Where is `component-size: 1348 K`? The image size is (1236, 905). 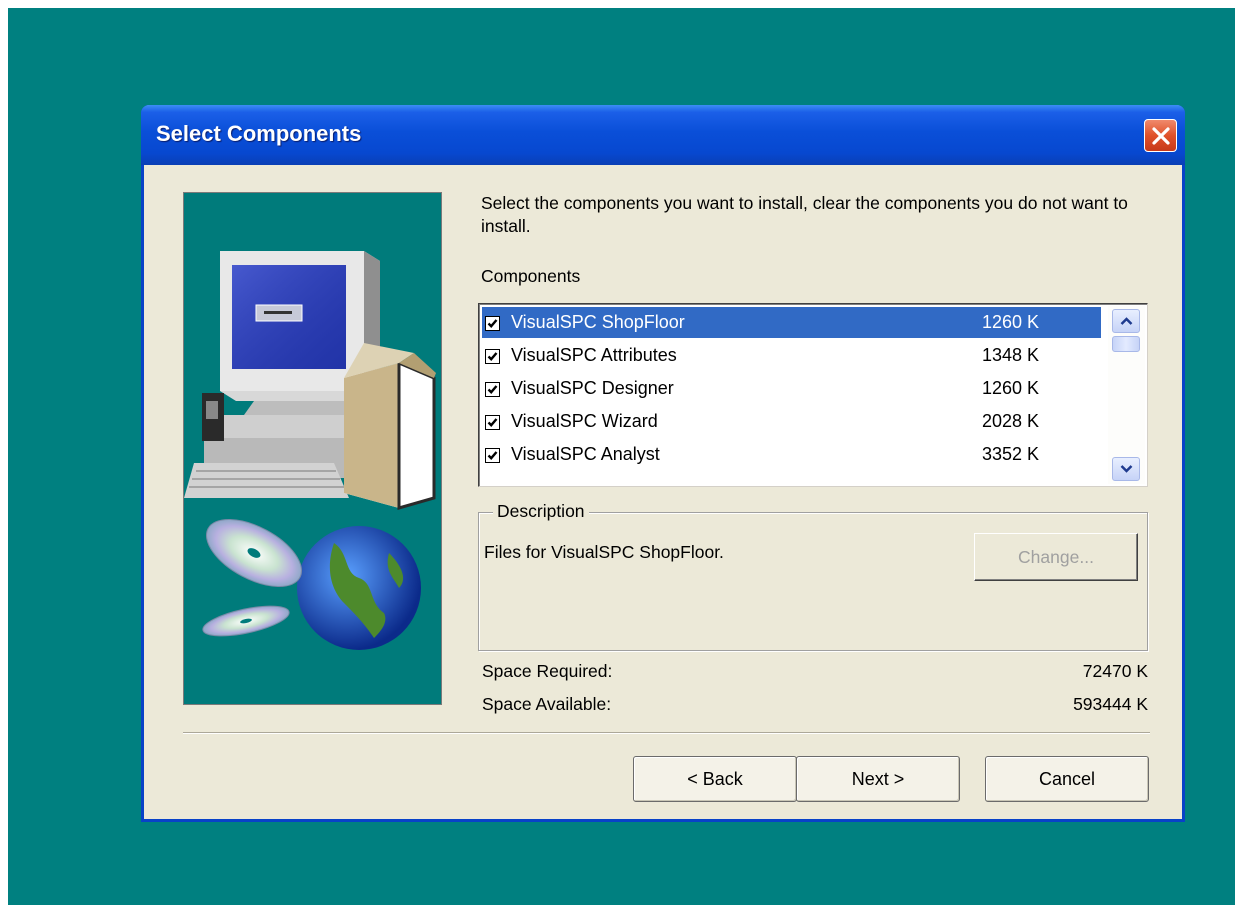 component-size: 1348 K is located at coordinates (1011, 355).